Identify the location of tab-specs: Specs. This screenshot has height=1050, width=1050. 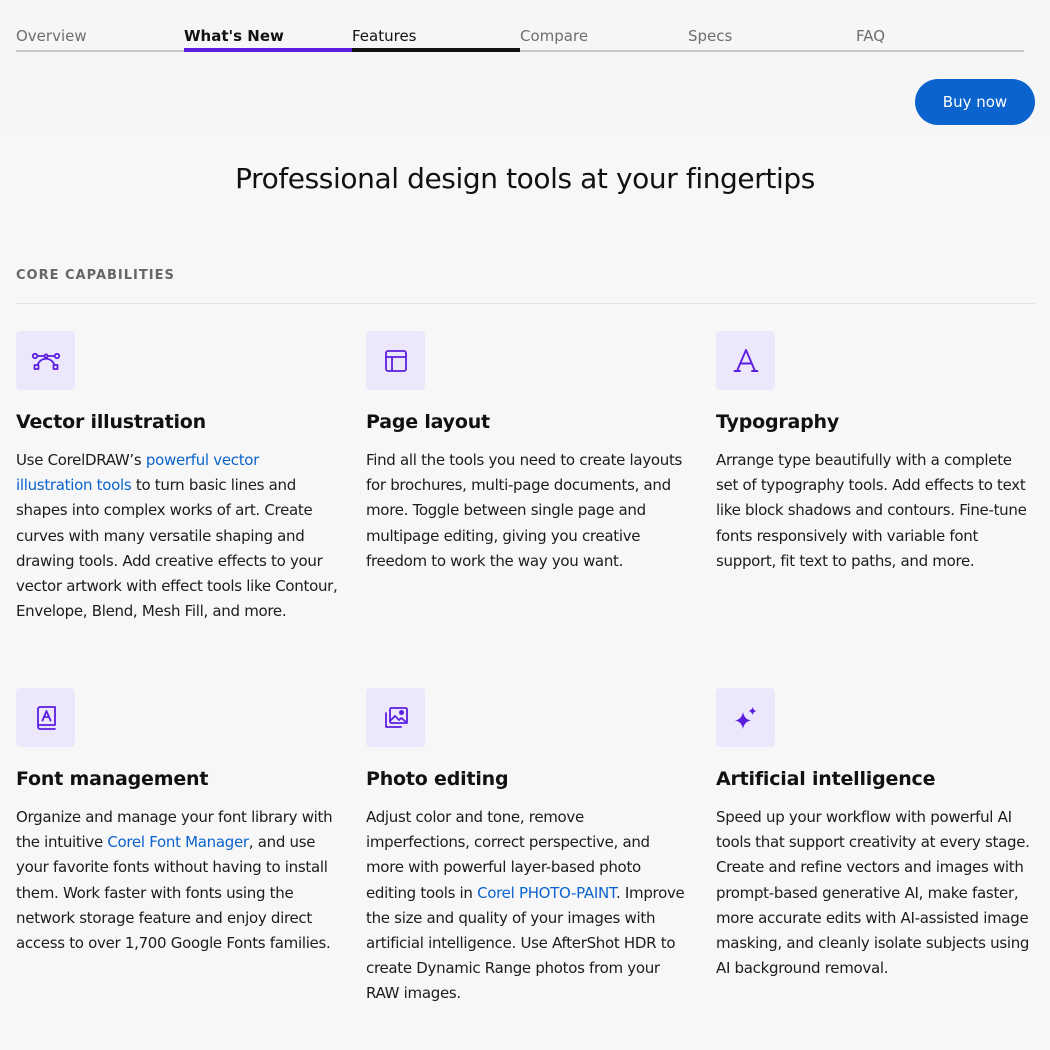
(772, 25).